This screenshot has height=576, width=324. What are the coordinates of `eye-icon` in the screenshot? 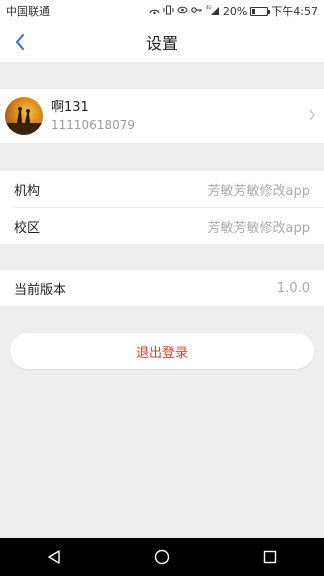 It's located at (182, 11).